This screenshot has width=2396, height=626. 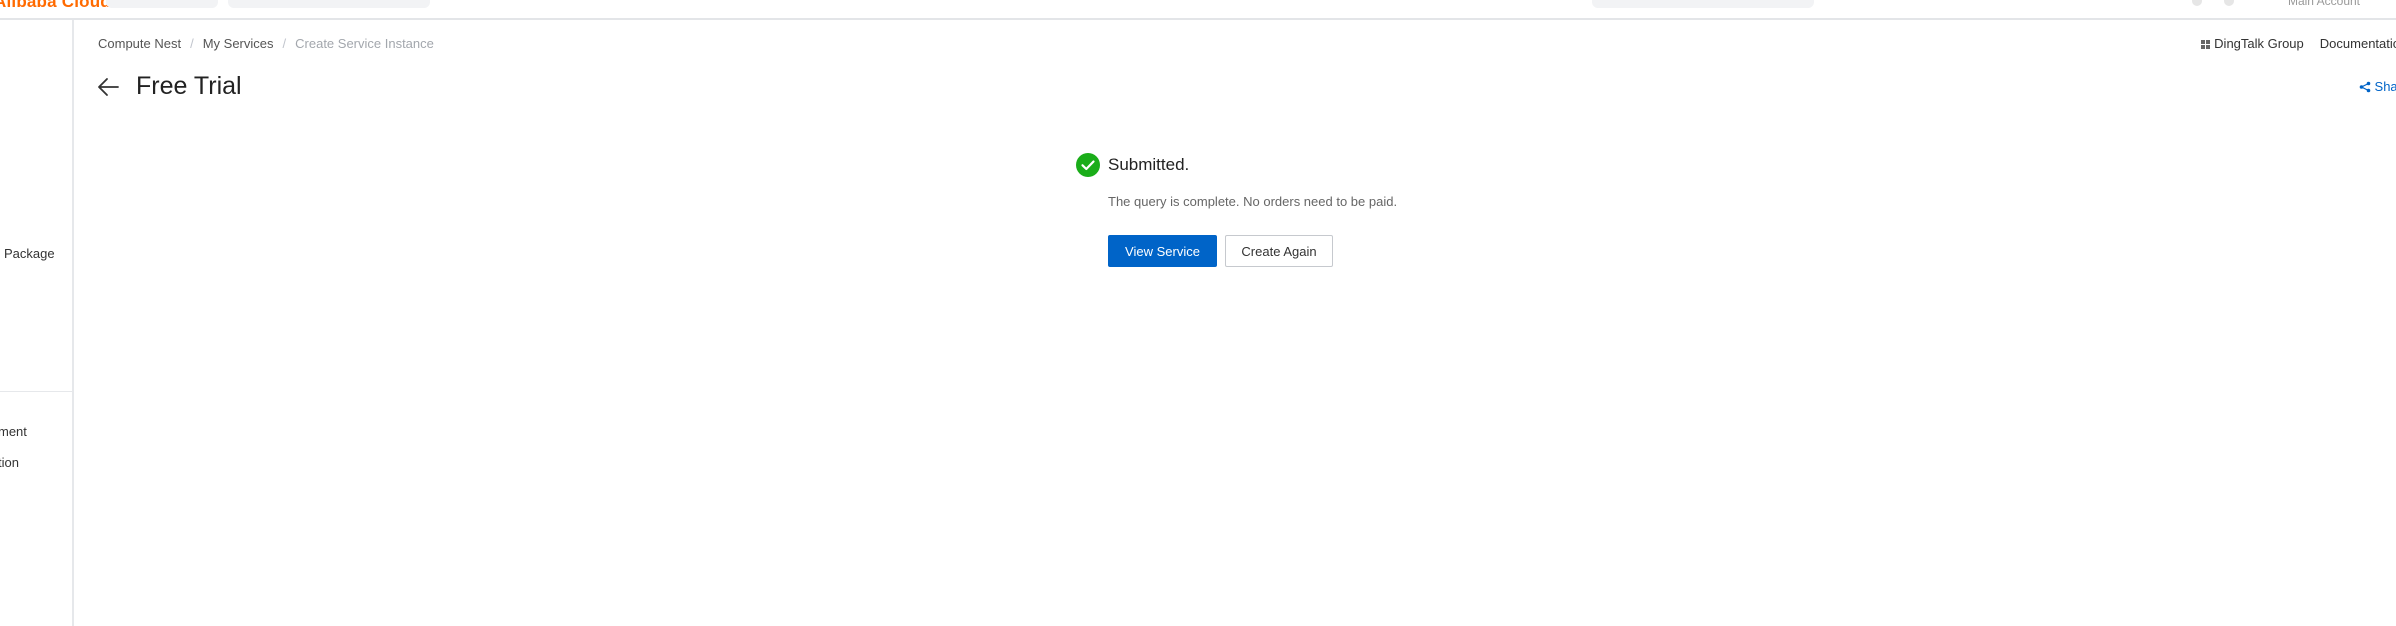 I want to click on result-title: Submitted., so click(x=1149, y=164).